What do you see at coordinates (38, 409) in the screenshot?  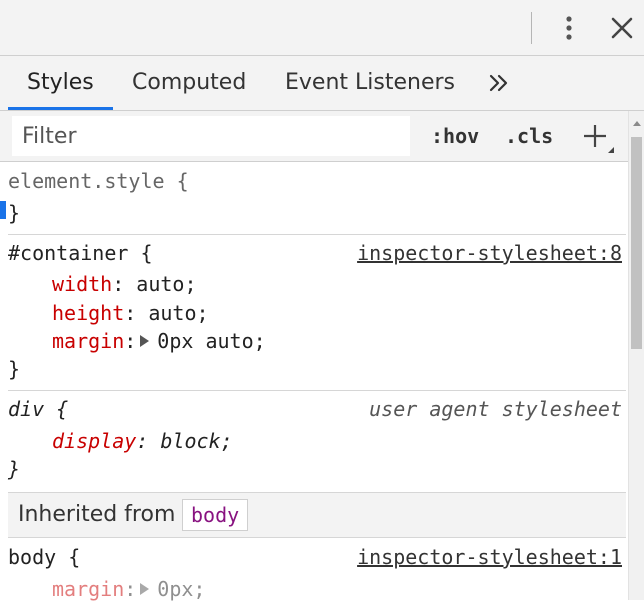 I see `div-selector: div {` at bounding box center [38, 409].